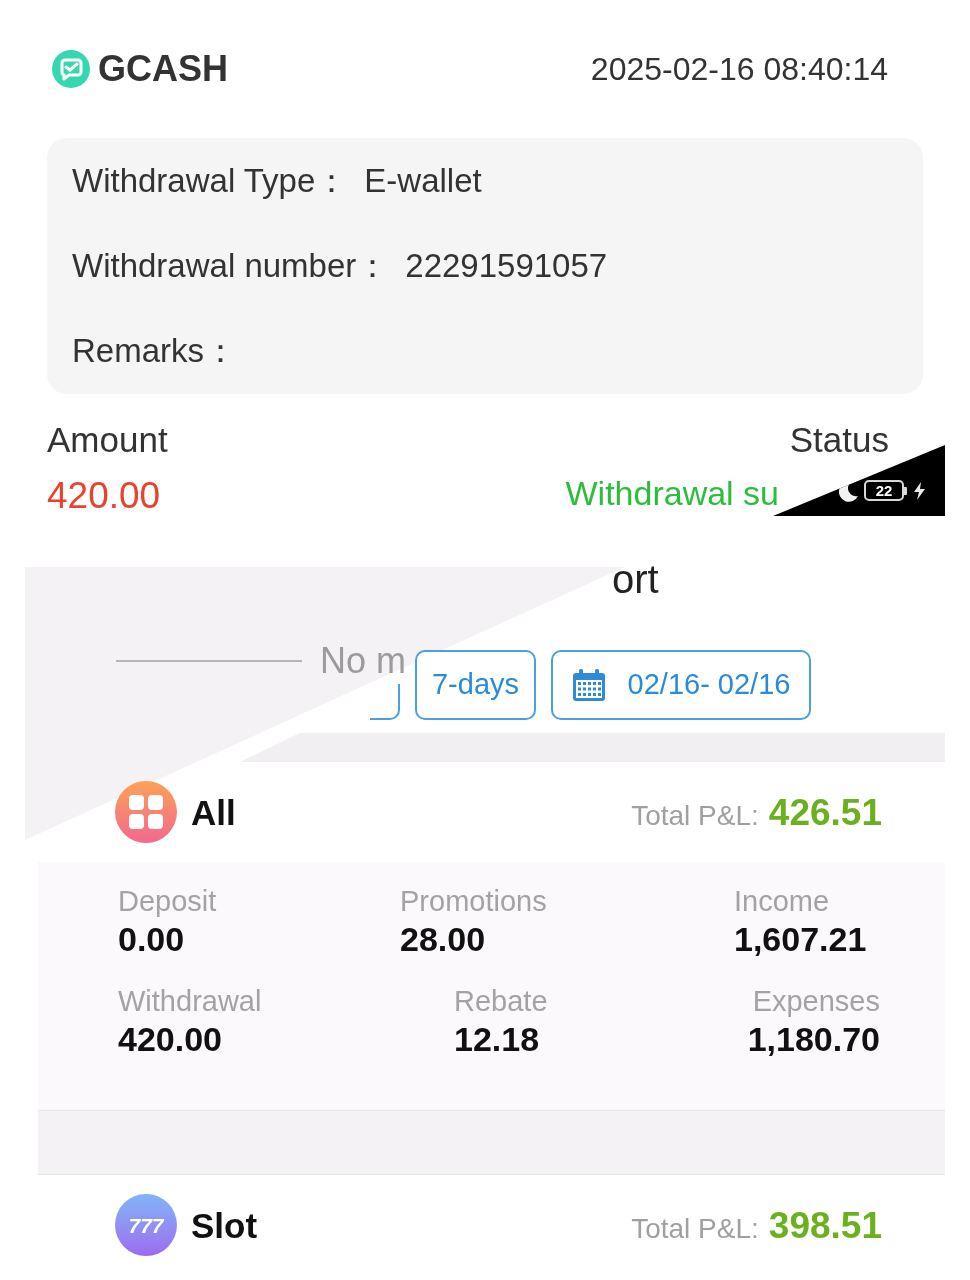 This screenshot has width=970, height=1280. What do you see at coordinates (385, 702) in the screenshot?
I see `filter-button` at bounding box center [385, 702].